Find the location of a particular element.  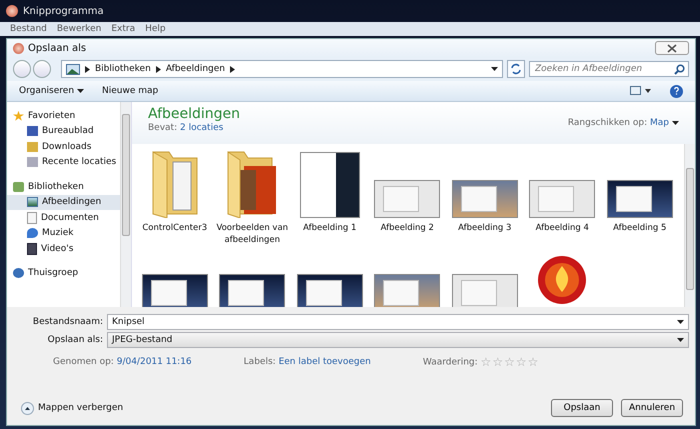

add-tag-link: Een label toevoegen is located at coordinates (324, 362).